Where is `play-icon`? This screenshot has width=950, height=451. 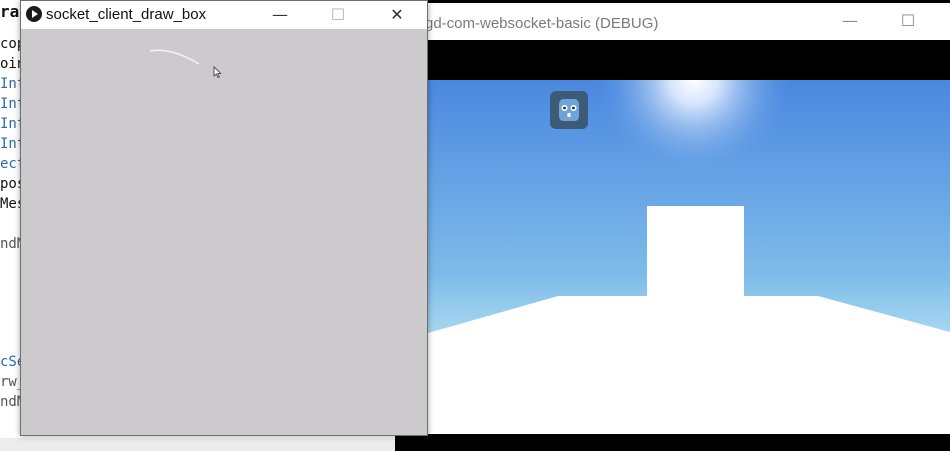 play-icon is located at coordinates (34, 14).